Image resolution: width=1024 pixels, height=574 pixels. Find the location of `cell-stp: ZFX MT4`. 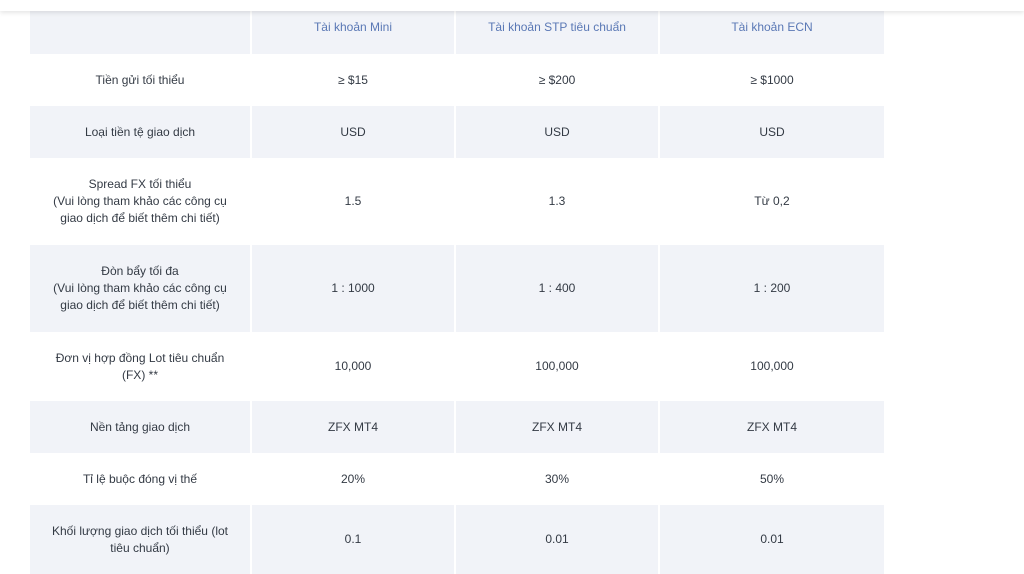

cell-stp: ZFX MT4 is located at coordinates (558, 427).